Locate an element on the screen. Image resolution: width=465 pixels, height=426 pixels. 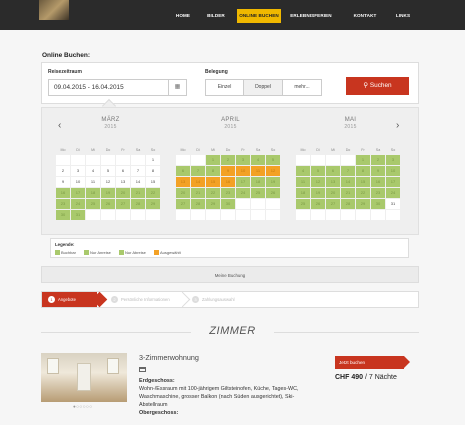
step-label: Angebote is located at coordinates (67, 299).